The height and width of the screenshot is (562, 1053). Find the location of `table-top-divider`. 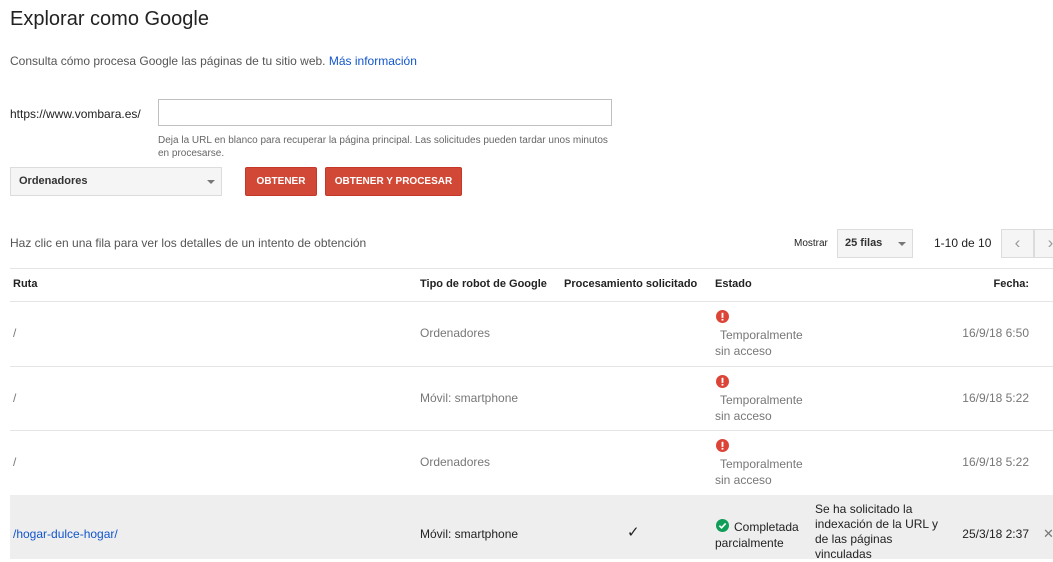

table-top-divider is located at coordinates (531, 268).